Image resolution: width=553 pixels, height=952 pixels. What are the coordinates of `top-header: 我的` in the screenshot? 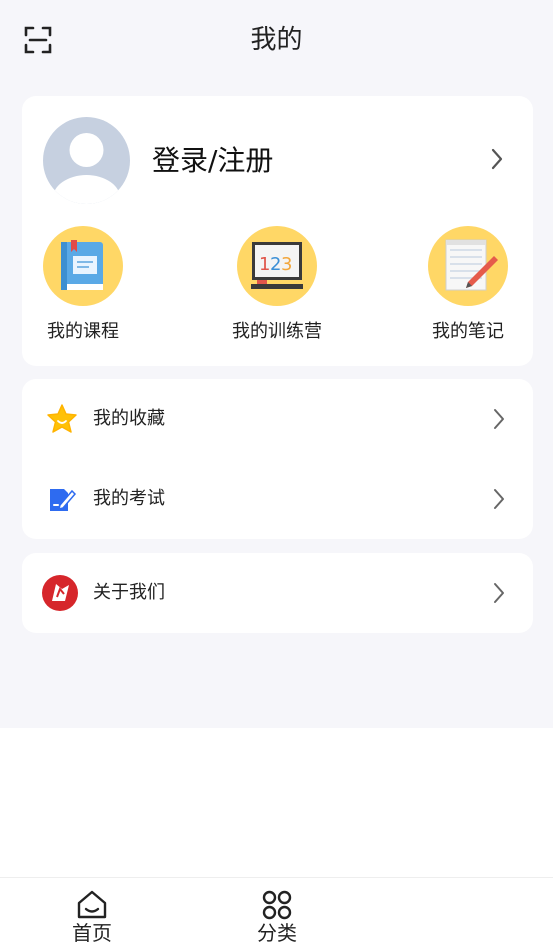 It's located at (276, 42).